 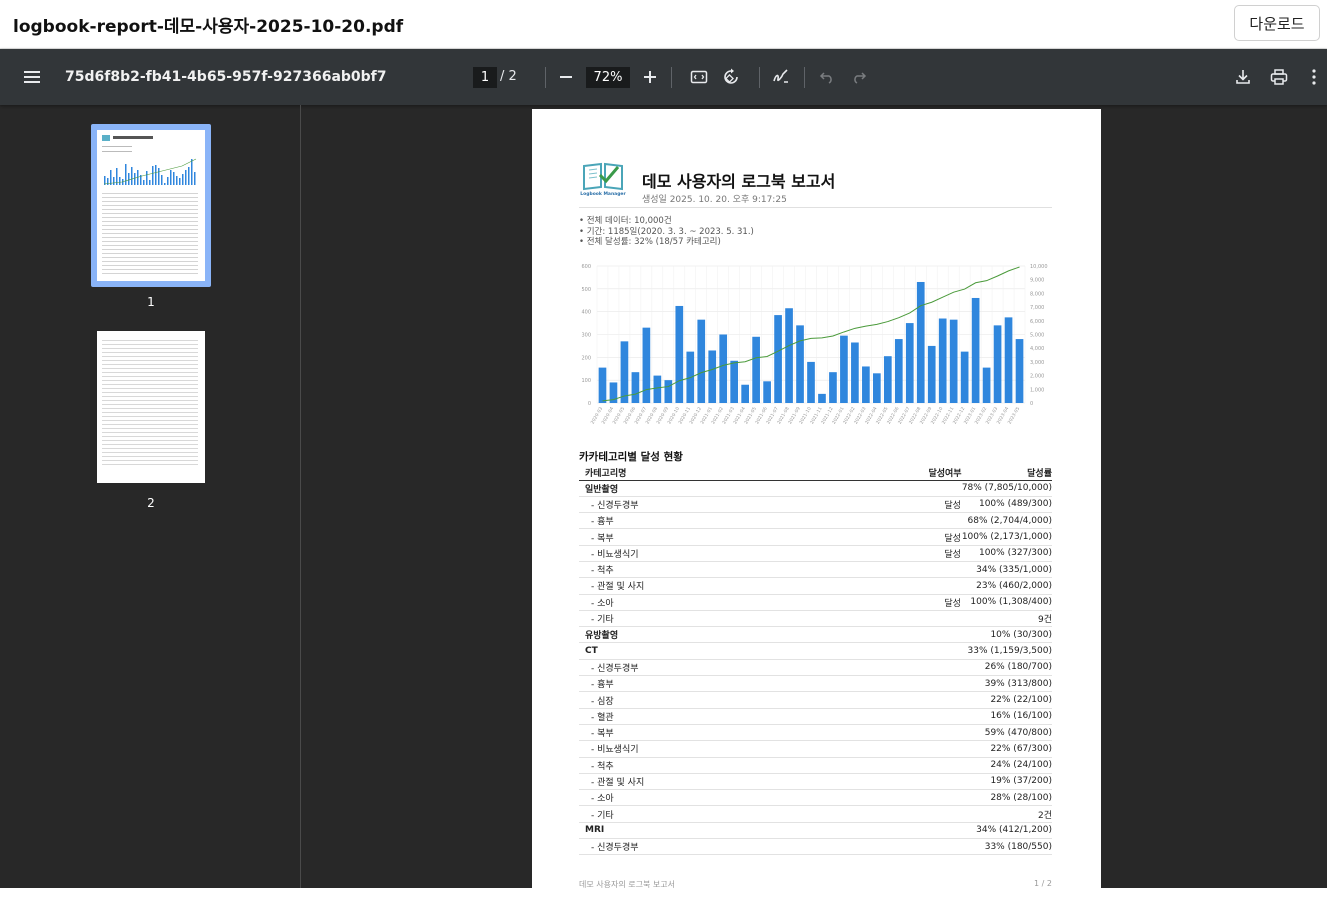 What do you see at coordinates (815, 847) in the screenshot?
I see `table-row: - 신경두경부 33% (180/550)` at bounding box center [815, 847].